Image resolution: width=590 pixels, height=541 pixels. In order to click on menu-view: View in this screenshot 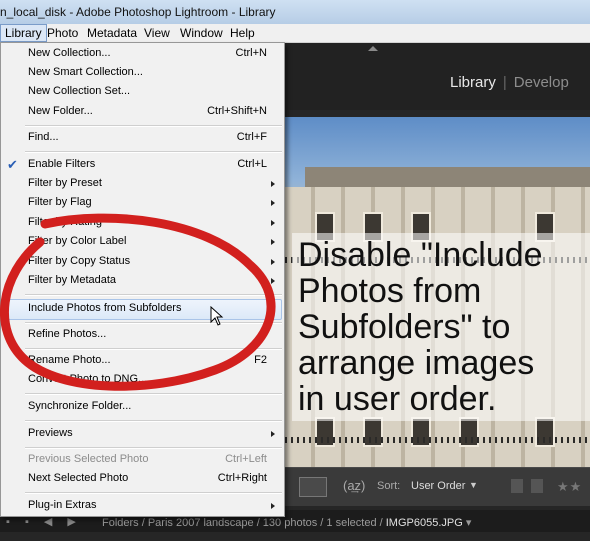, I will do `click(157, 33)`.